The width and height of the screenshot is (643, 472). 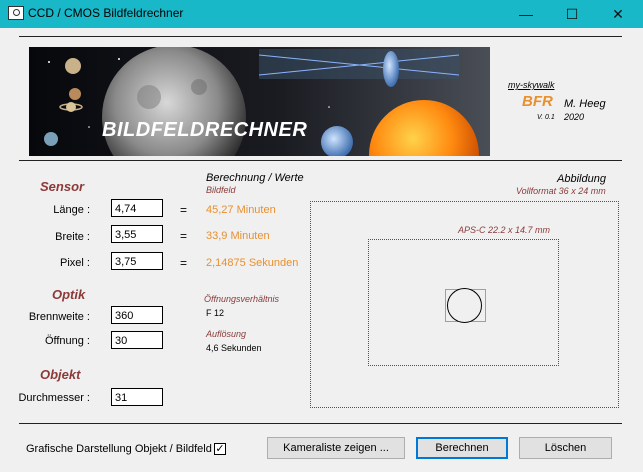 I want to click on laenge-result: 45,27 Minuten, so click(x=241, y=210).